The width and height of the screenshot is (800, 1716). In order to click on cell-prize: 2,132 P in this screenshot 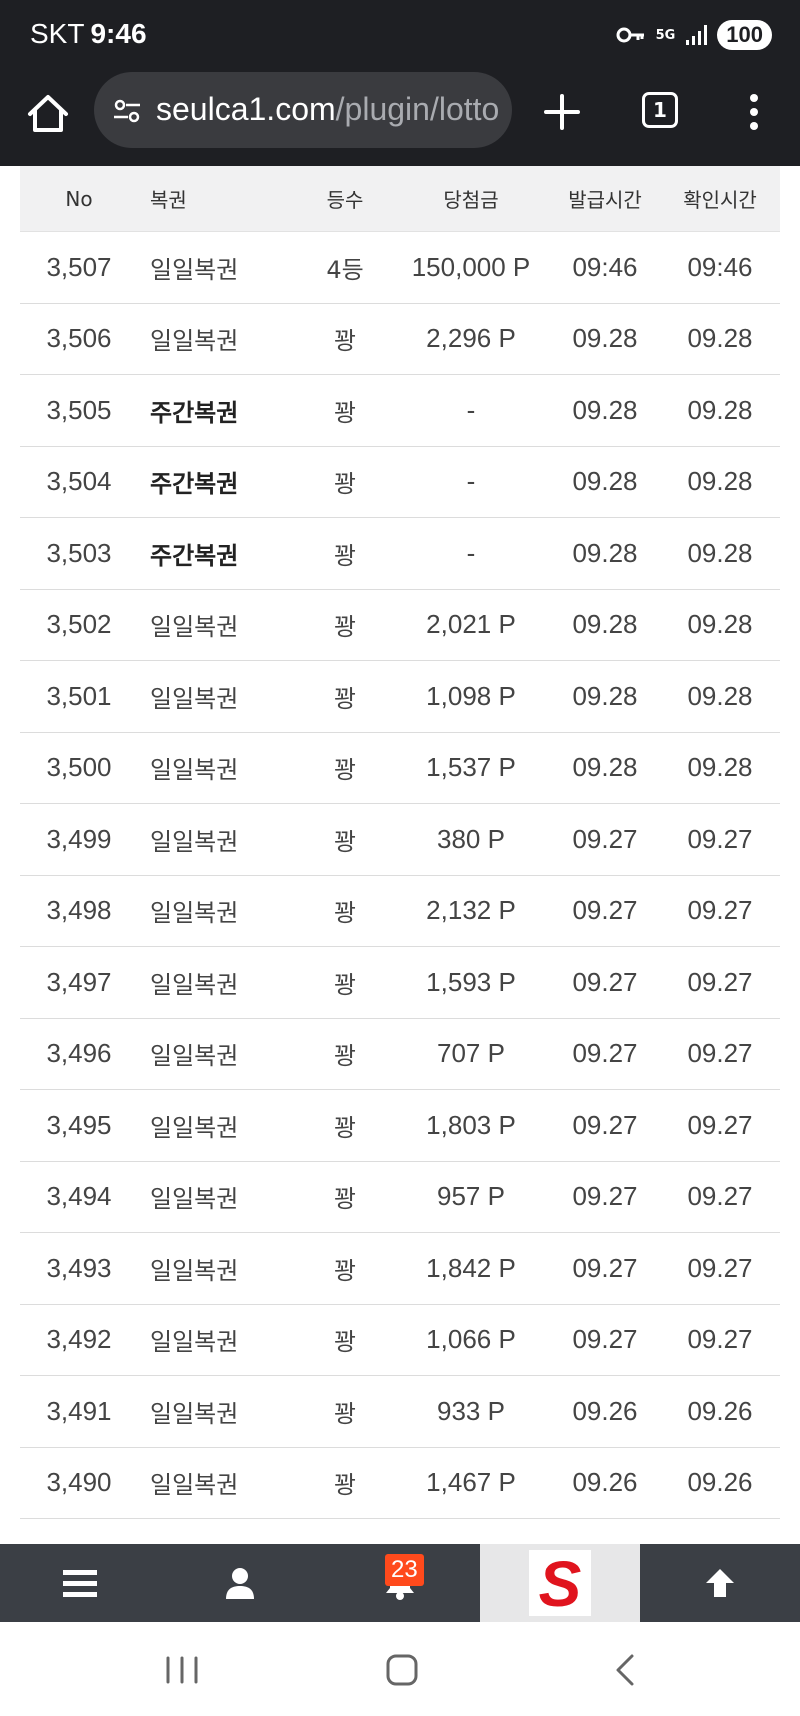, I will do `click(471, 910)`.